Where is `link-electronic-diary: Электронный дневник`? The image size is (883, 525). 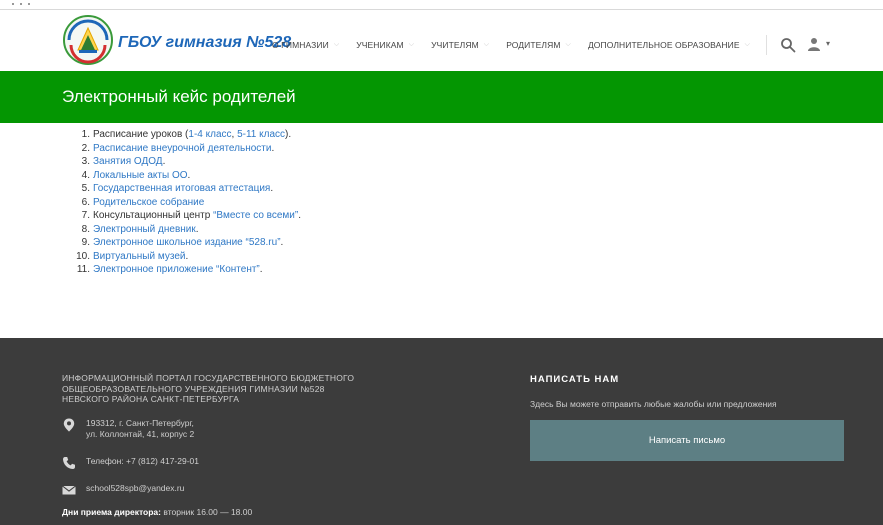 link-electronic-diary: Электронный дневник is located at coordinates (144, 229).